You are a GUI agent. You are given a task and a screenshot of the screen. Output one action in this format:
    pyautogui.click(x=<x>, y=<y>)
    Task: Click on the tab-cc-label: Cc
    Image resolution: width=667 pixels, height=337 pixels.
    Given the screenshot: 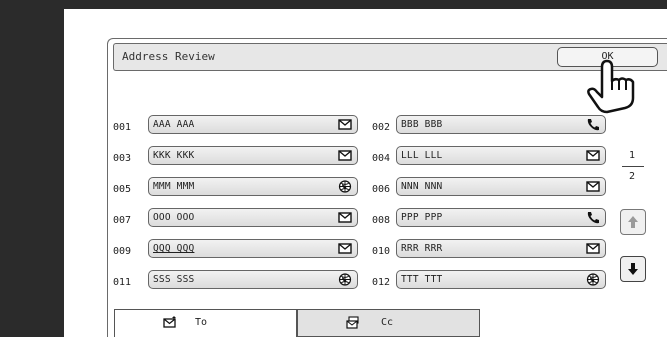 What is the action you would take?
    pyautogui.click(x=387, y=322)
    